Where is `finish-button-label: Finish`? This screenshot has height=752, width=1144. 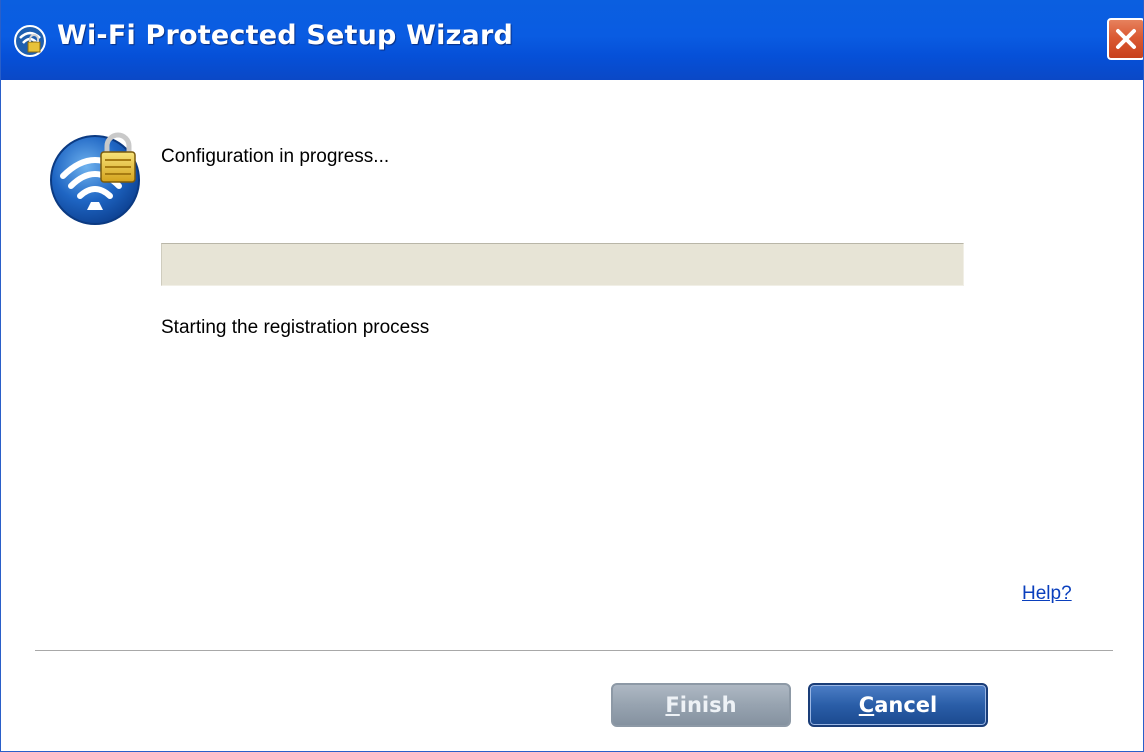
finish-button-label: Finish is located at coordinates (701, 705).